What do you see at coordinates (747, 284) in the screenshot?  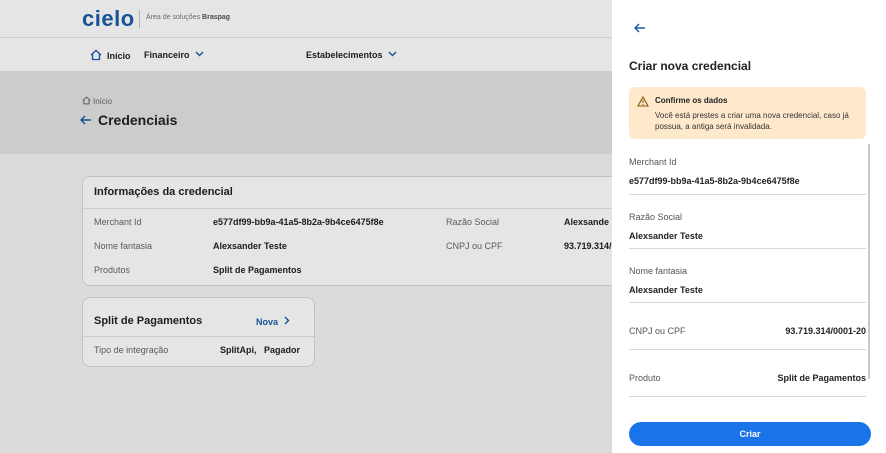 I see `nome-fantasia-field: Nome fantasia Alexsander Teste` at bounding box center [747, 284].